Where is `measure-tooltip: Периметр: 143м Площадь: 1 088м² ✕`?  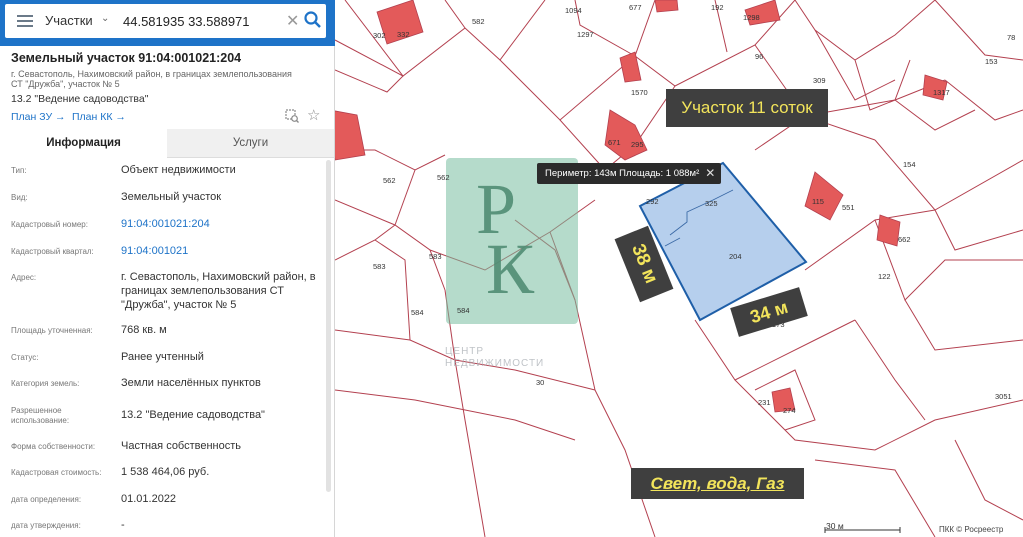
measure-tooltip: Периметр: 143м Площадь: 1 088м² ✕ is located at coordinates (629, 173).